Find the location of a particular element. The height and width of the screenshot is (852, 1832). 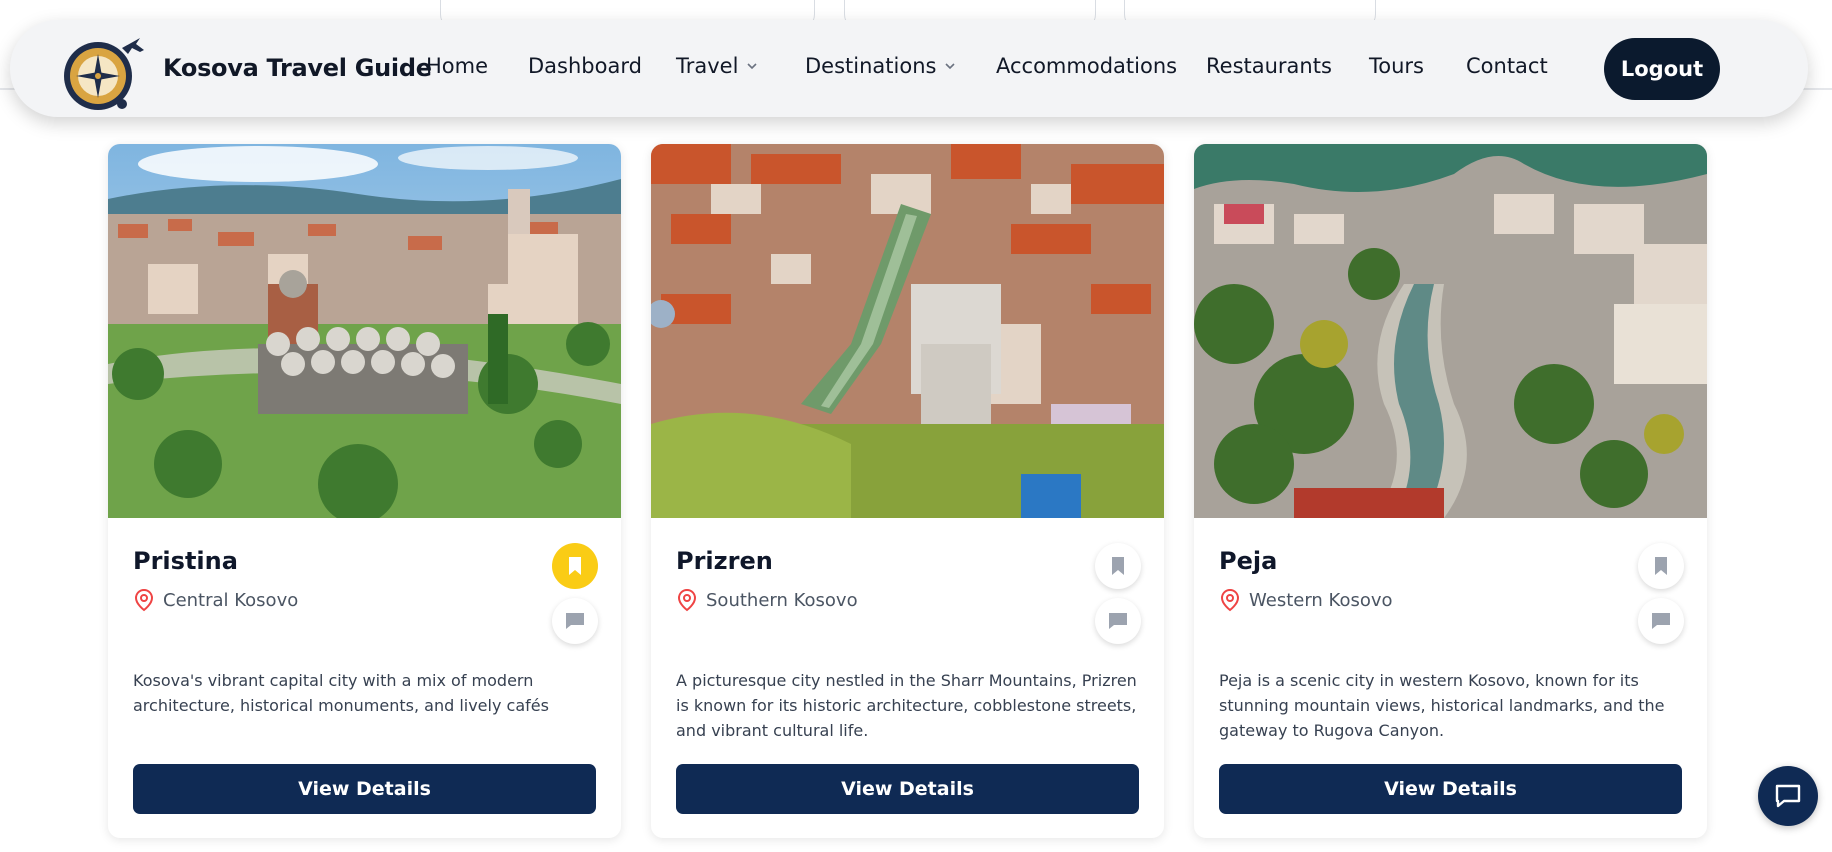

nav-label: Contact is located at coordinates (1507, 66).